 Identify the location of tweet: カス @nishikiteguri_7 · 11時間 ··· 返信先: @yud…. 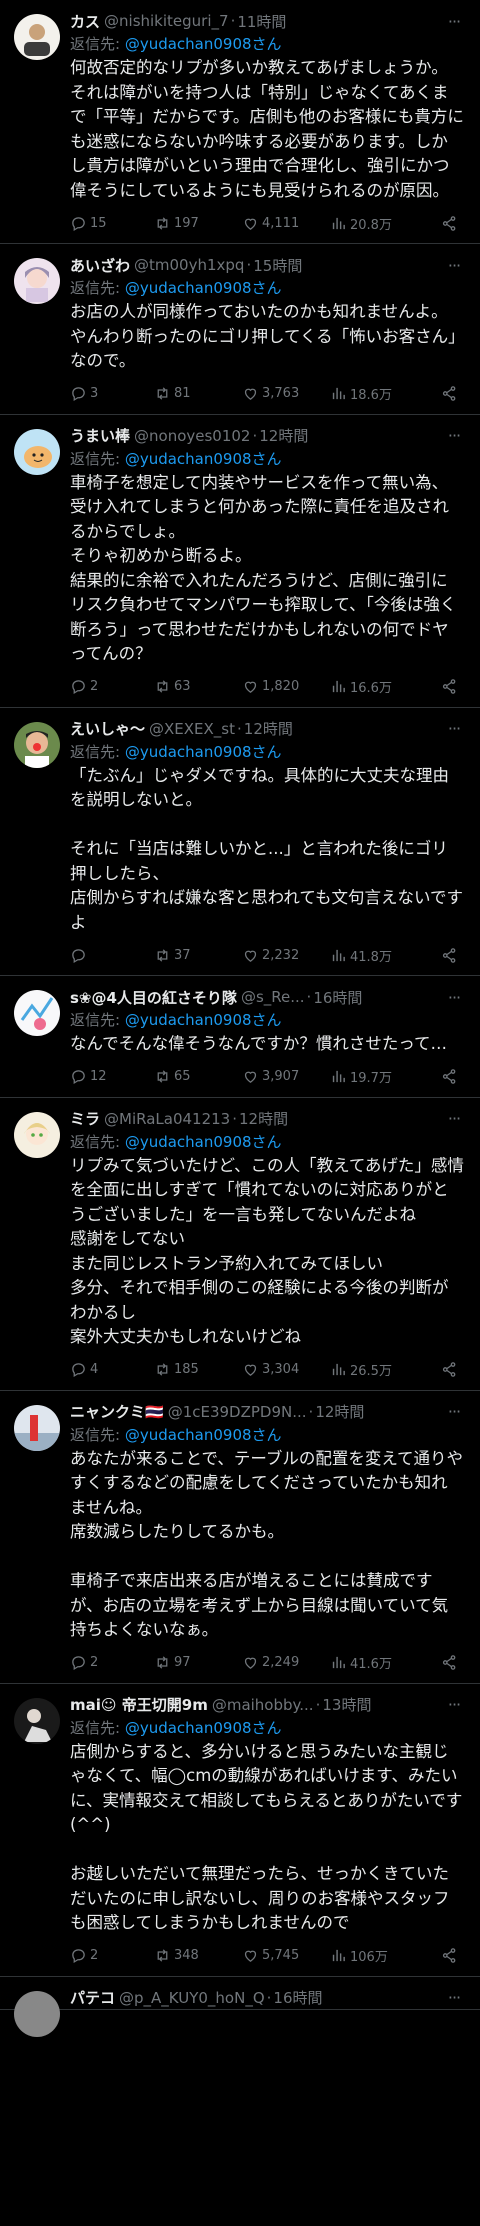
(240, 122).